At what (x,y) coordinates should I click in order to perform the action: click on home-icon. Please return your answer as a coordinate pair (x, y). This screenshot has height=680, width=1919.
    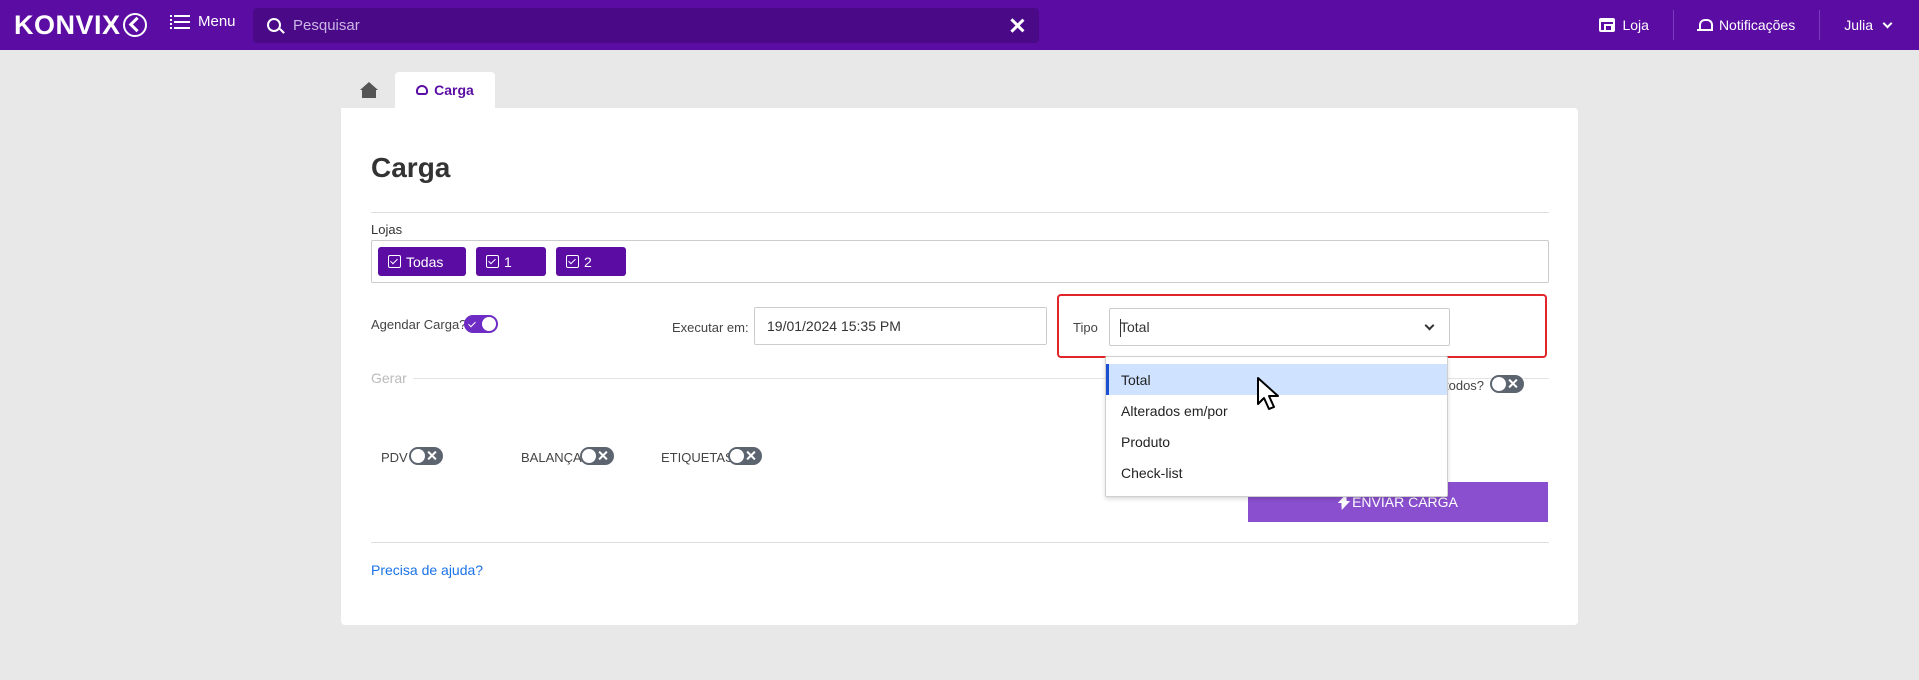
    Looking at the image, I should click on (368, 90).